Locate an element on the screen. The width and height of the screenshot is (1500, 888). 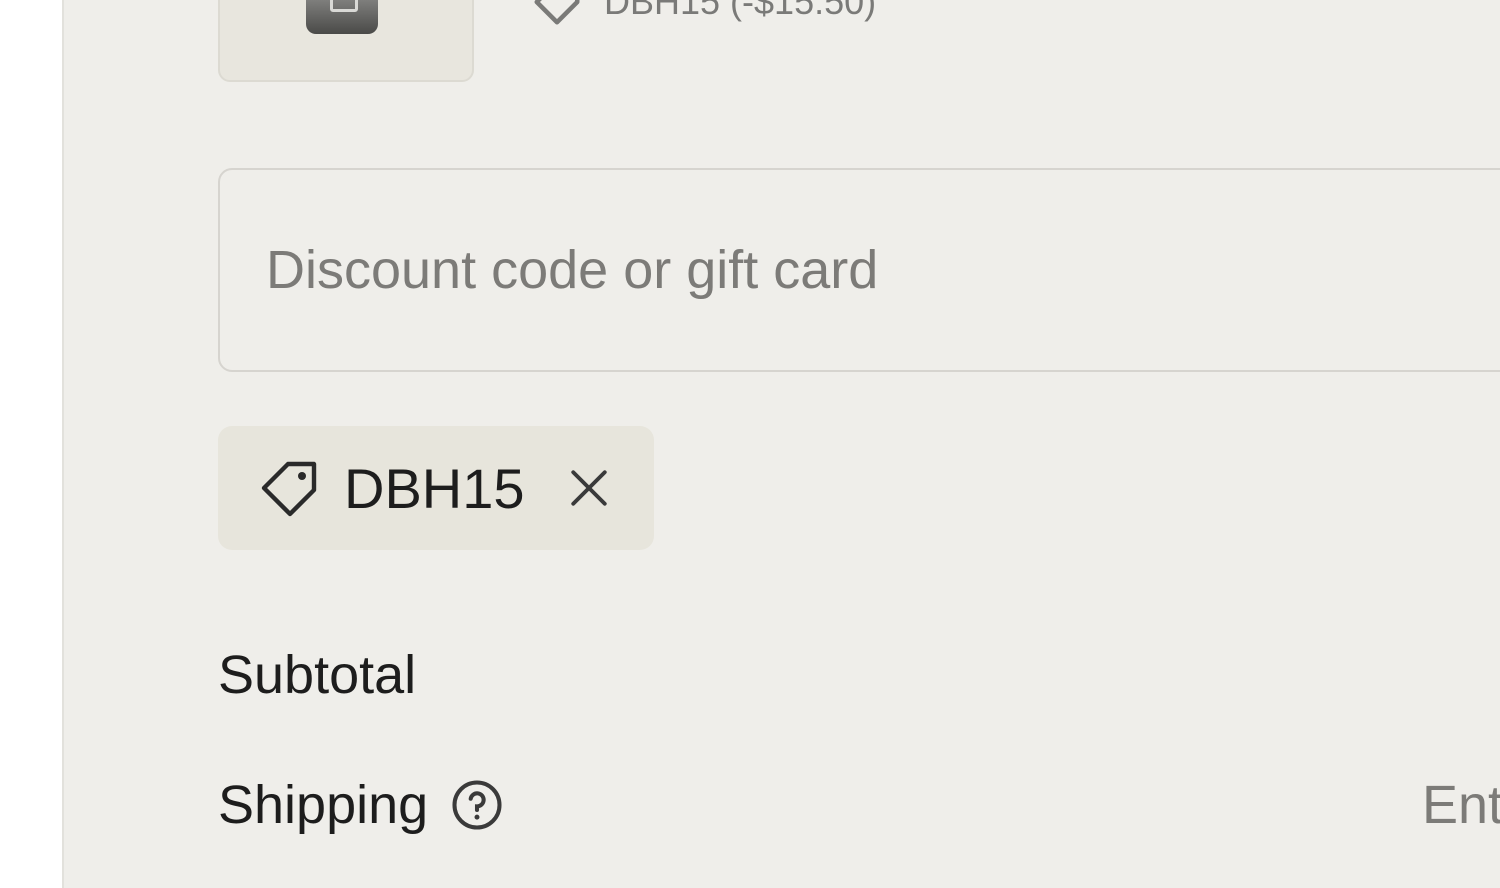
shipping-row: Shipping is located at coordinates (361, 805).